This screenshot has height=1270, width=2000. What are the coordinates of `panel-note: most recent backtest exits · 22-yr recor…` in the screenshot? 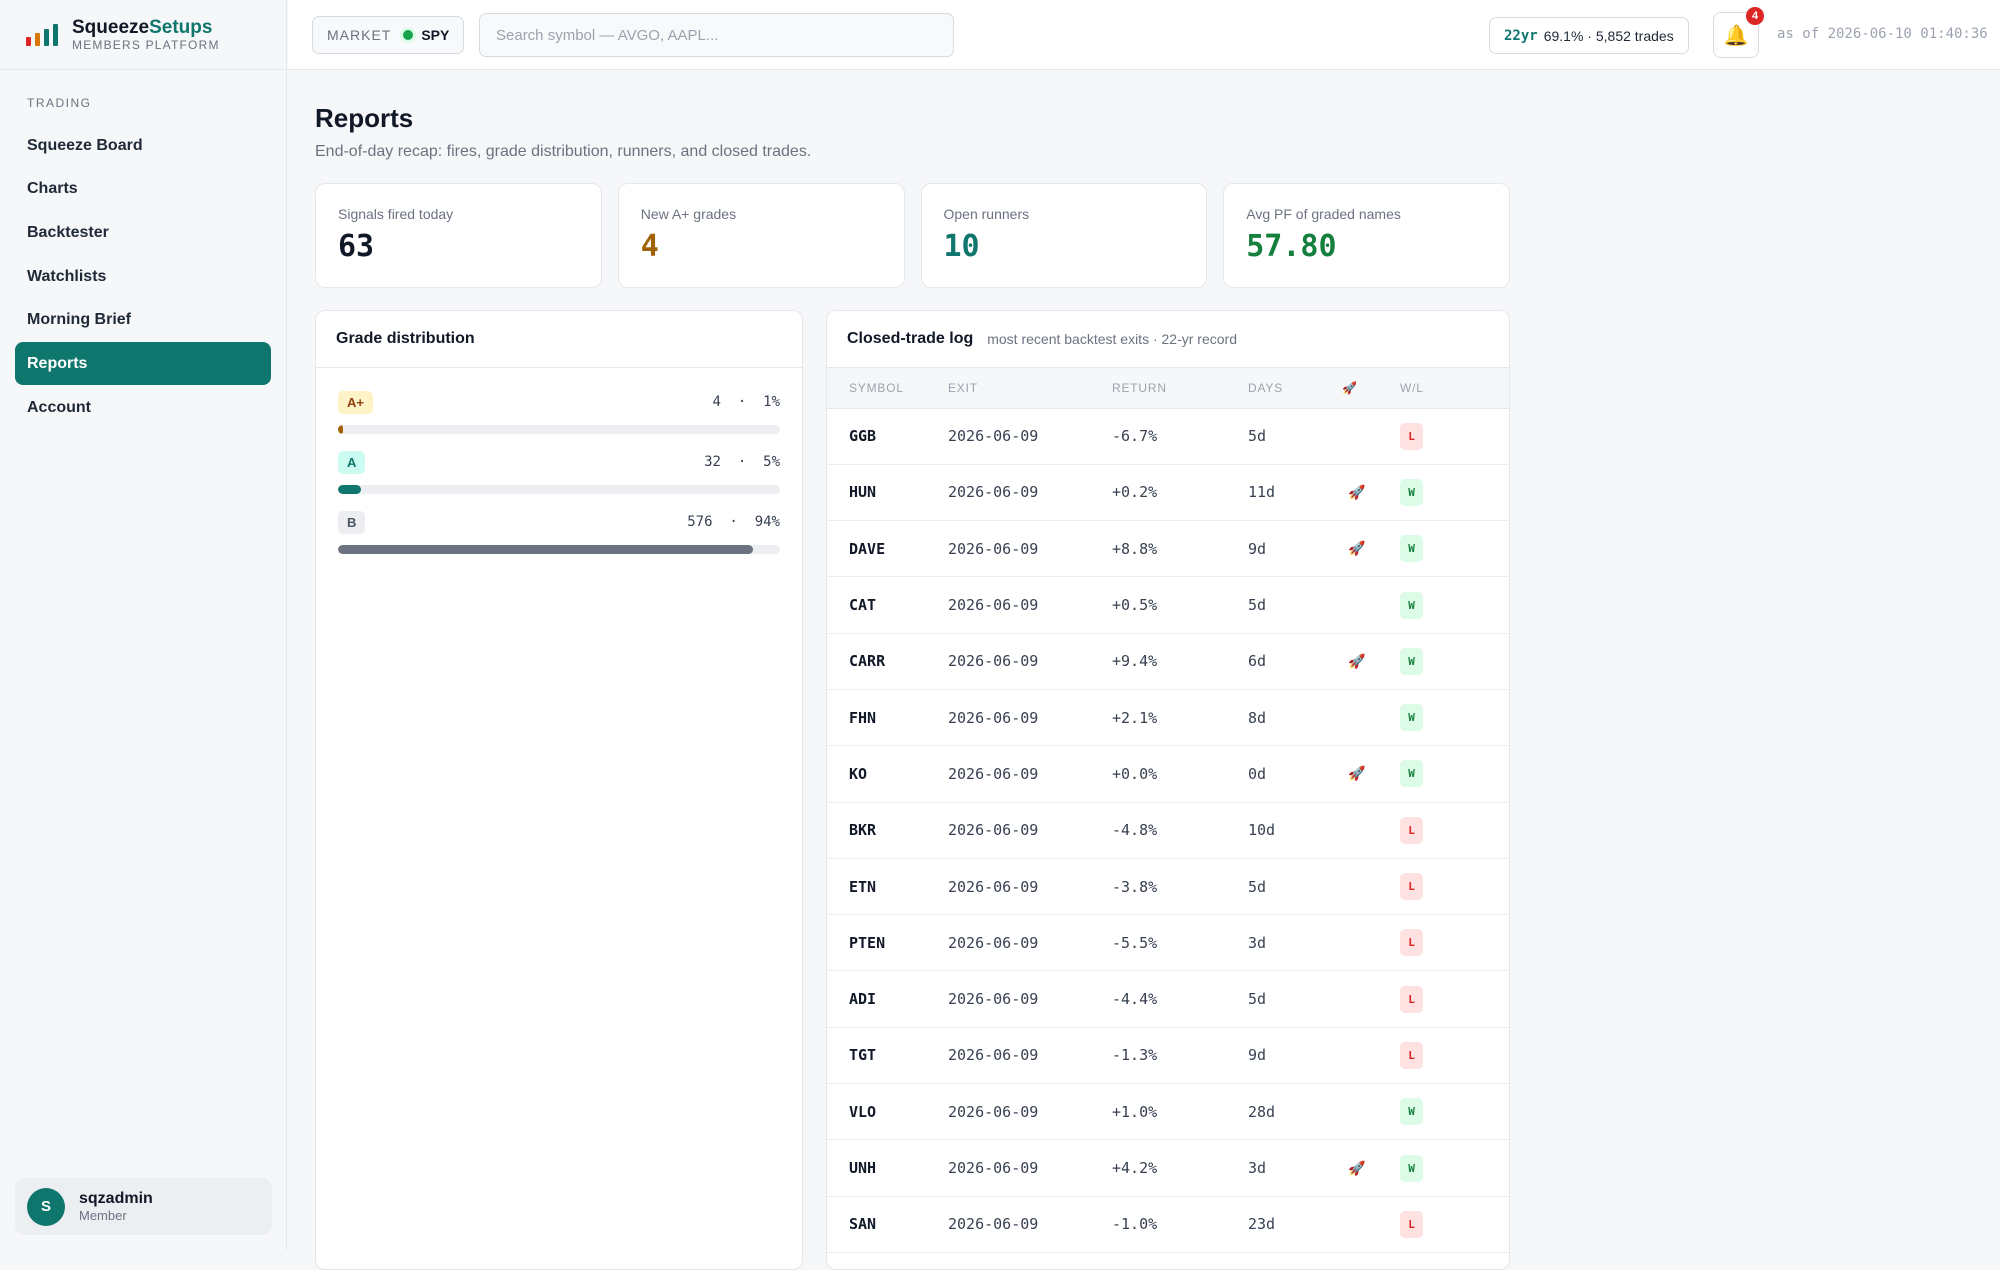 It's located at (1112, 339).